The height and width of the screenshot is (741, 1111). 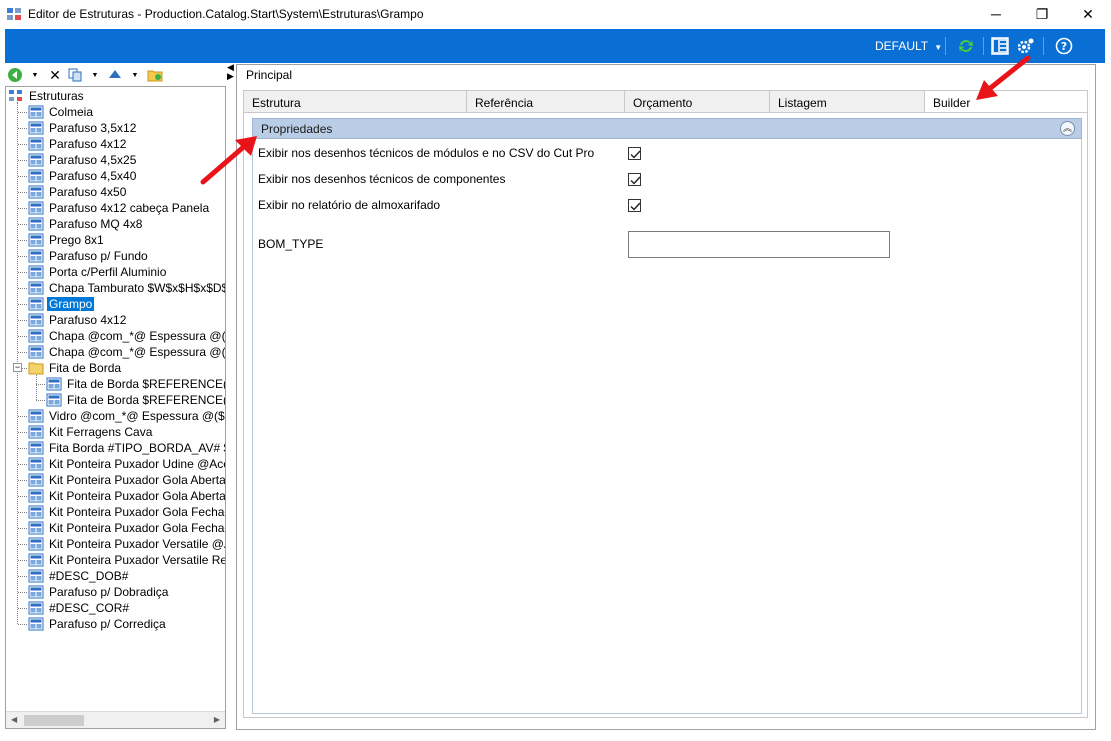 I want to click on tab-listagem: Listagem, so click(x=847, y=101).